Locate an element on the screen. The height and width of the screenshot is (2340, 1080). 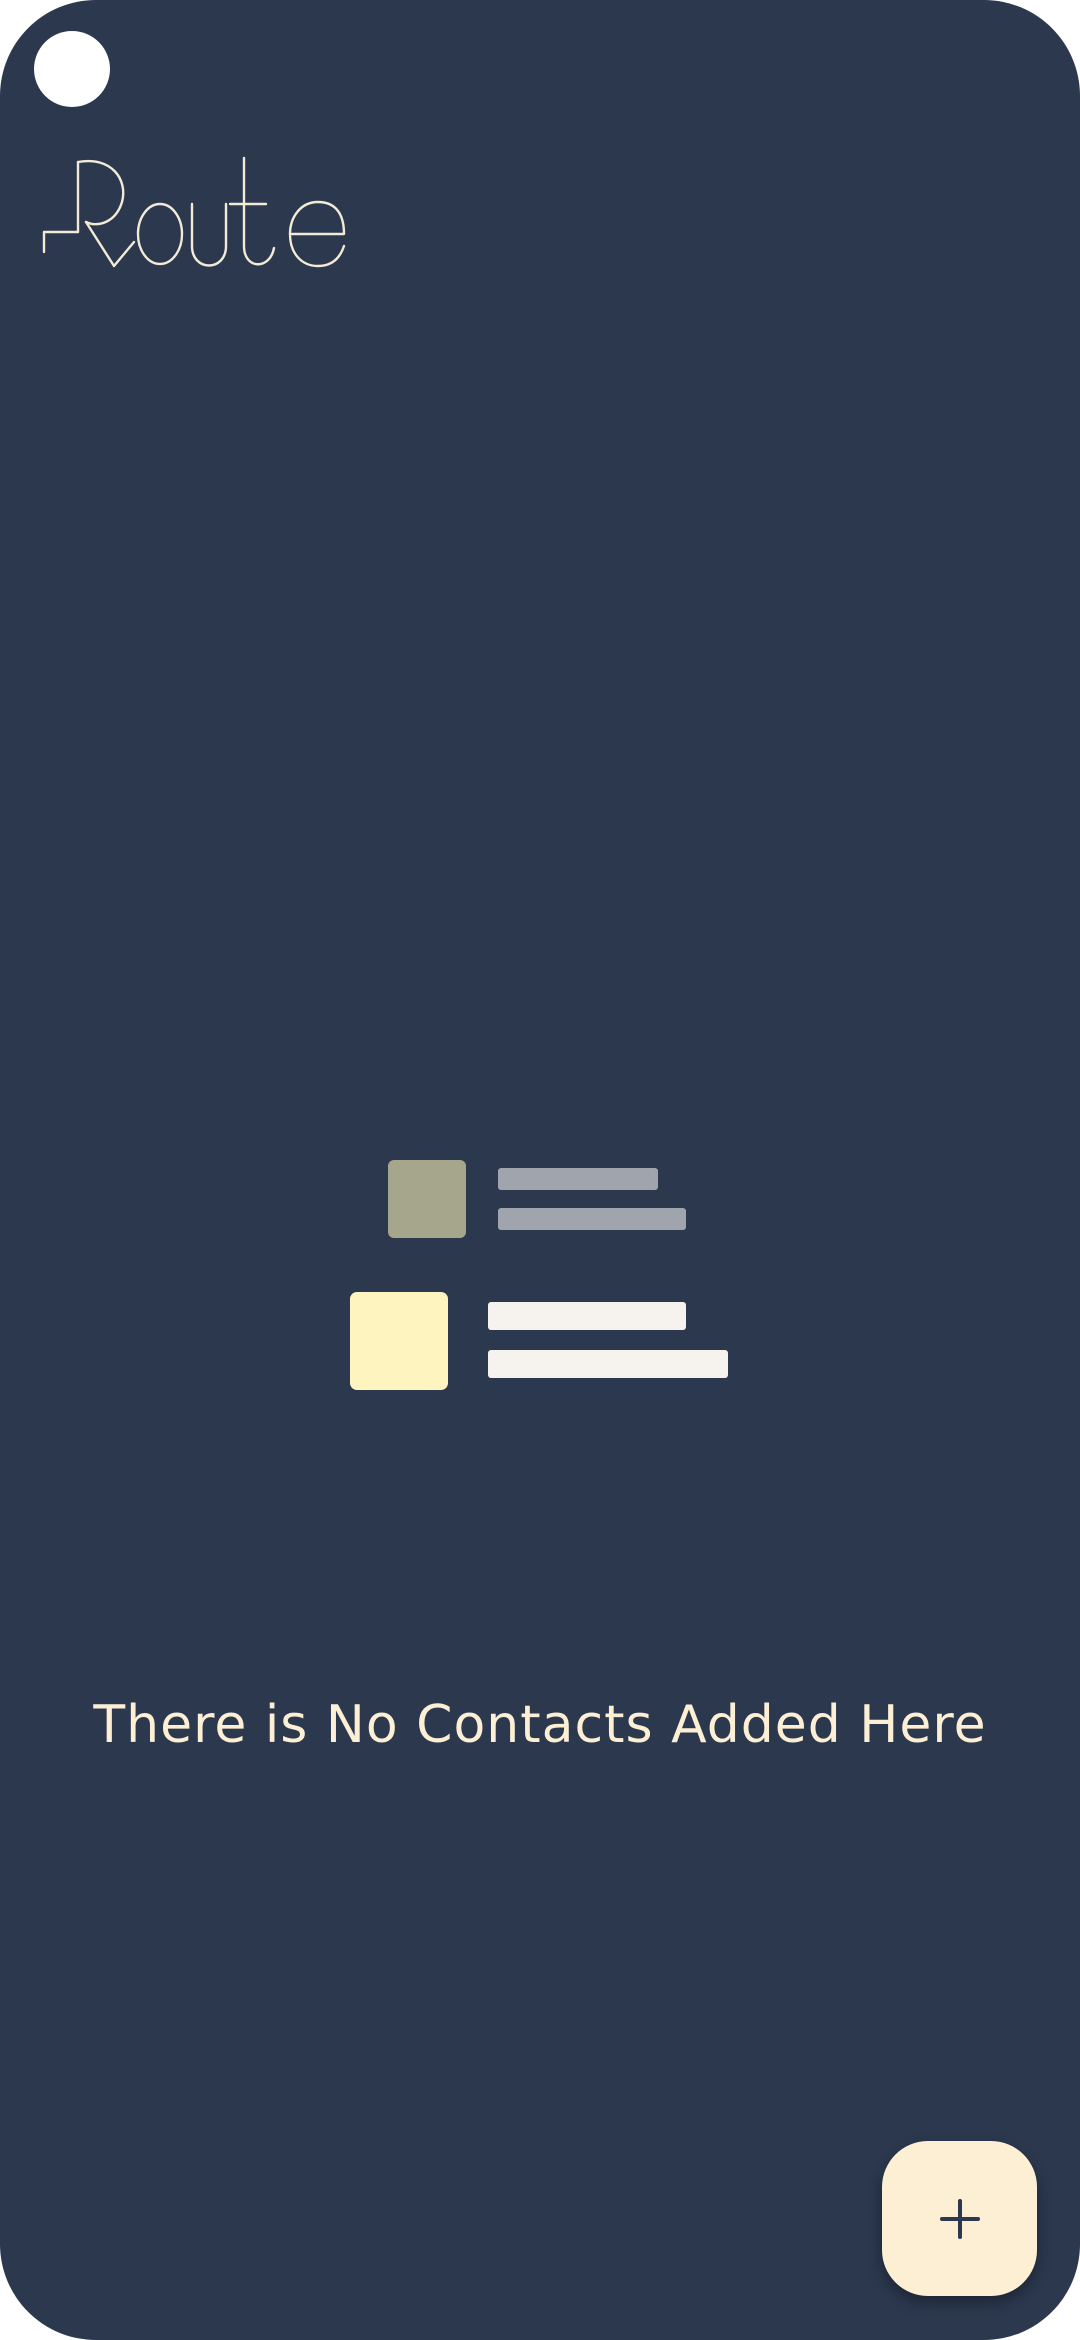
empty-state-message: There is No Contacts Added Here is located at coordinates (540, 1725).